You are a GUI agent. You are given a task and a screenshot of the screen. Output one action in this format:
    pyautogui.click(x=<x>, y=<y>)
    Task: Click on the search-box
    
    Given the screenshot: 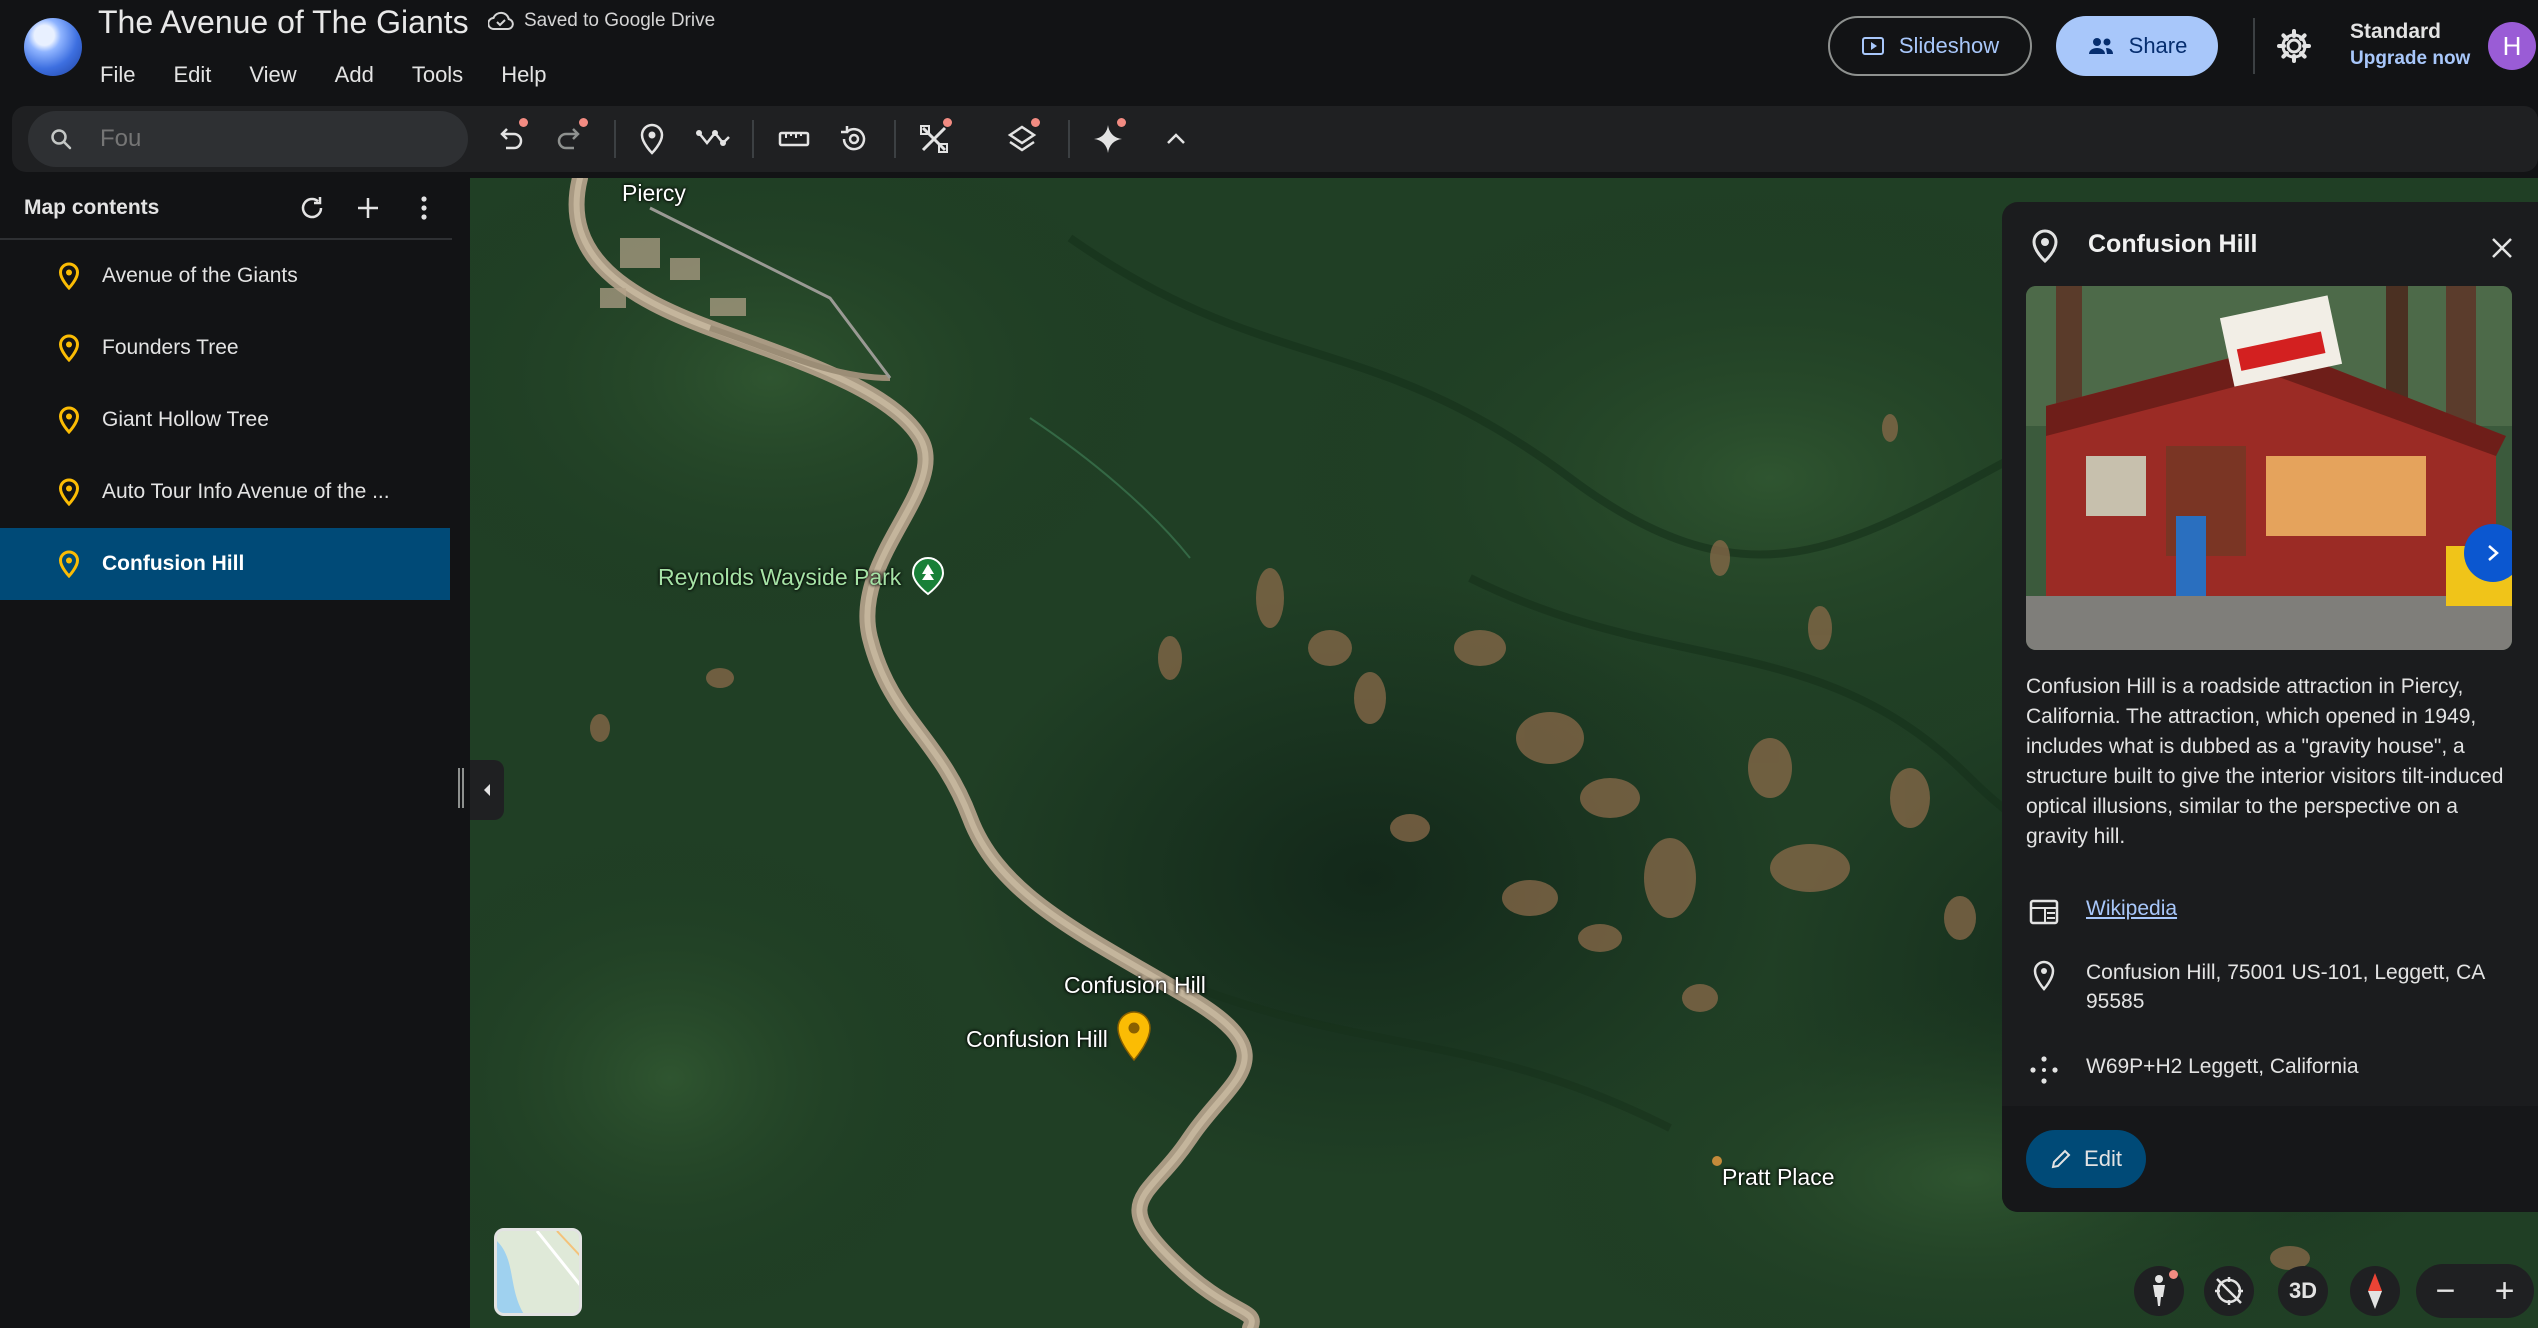 What is the action you would take?
    pyautogui.click(x=248, y=139)
    